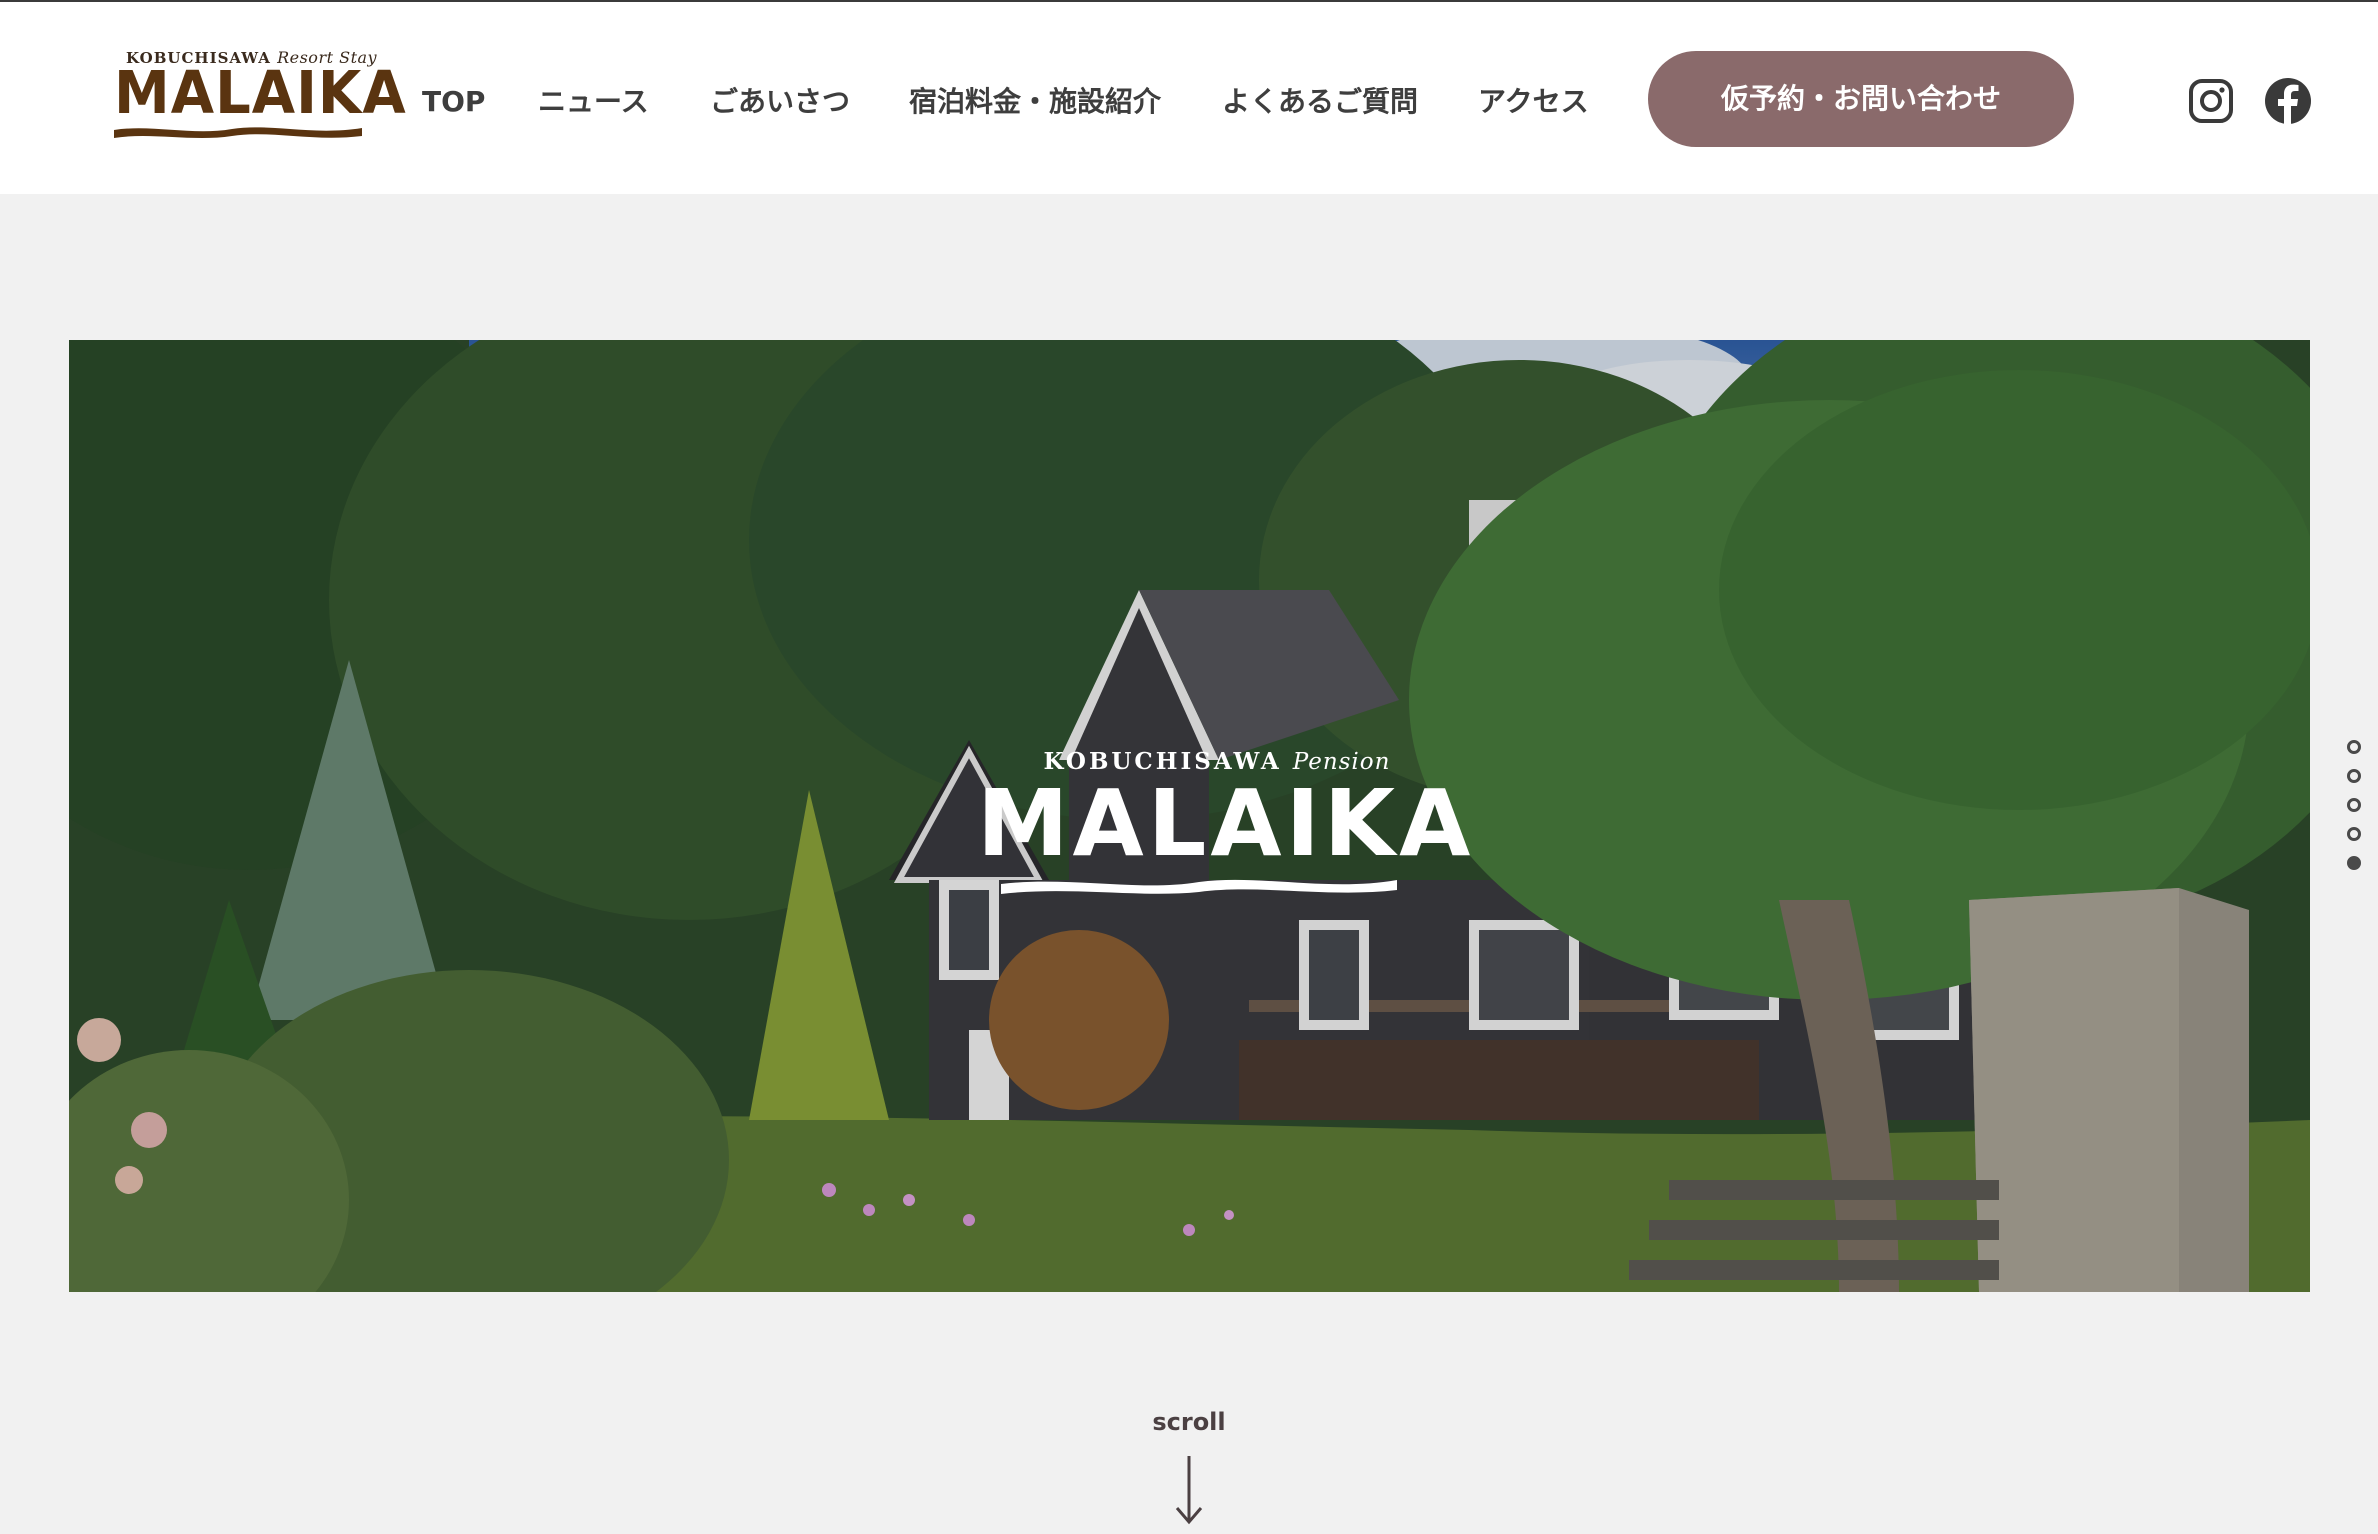 This screenshot has height=1534, width=2378. What do you see at coordinates (1189, 1422) in the screenshot?
I see `scroll-label: scroll` at bounding box center [1189, 1422].